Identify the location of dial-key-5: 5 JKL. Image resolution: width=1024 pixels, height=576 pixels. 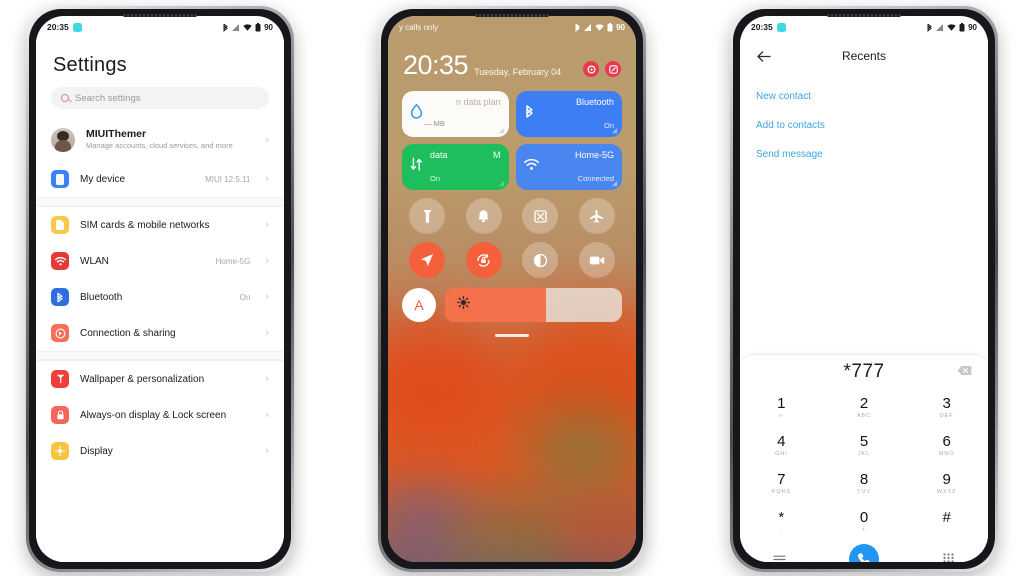
(864, 446).